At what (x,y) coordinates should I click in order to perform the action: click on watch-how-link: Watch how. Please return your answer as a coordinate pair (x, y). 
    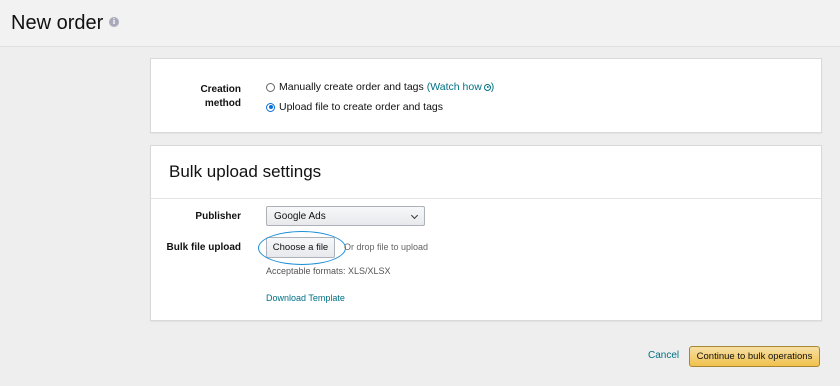
    Looking at the image, I should click on (456, 87).